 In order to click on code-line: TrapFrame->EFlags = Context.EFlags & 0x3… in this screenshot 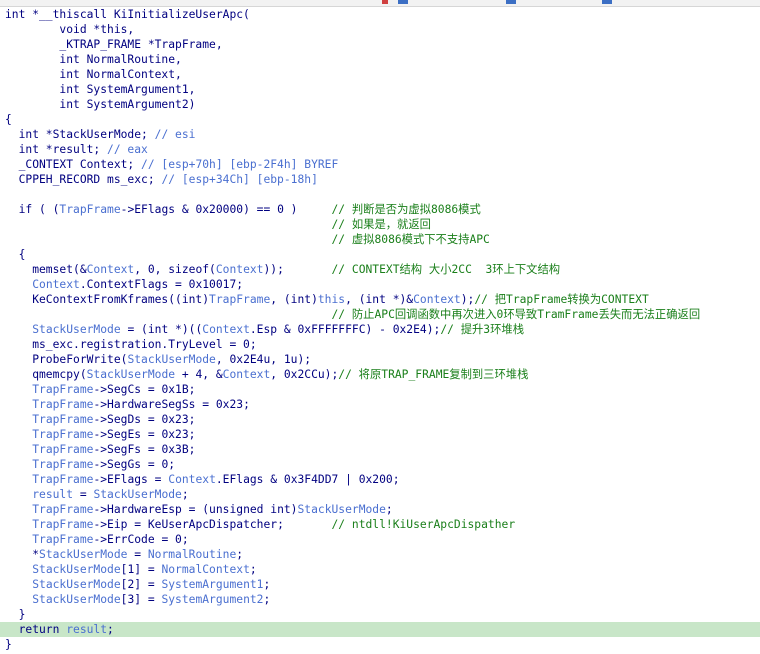, I will do `click(380, 479)`.